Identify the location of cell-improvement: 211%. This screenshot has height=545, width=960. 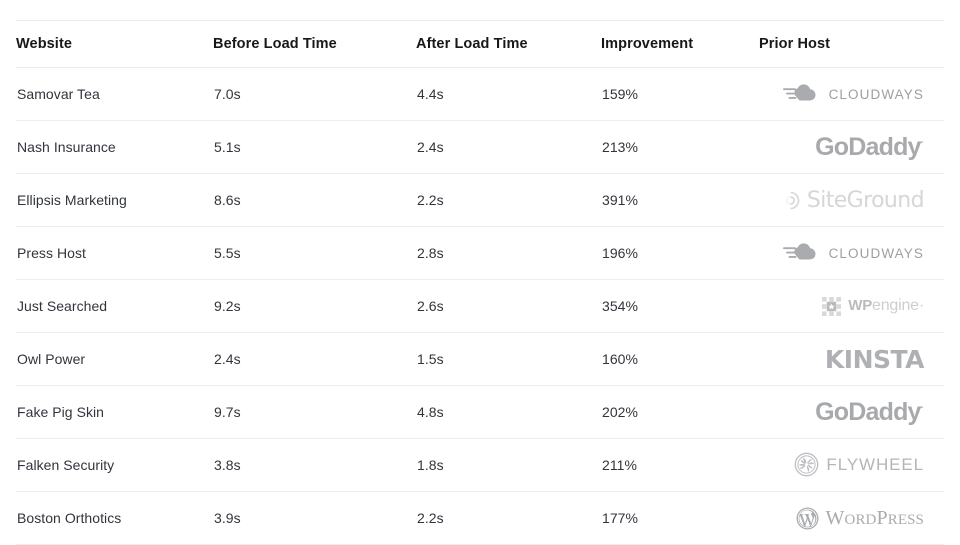
(680, 465).